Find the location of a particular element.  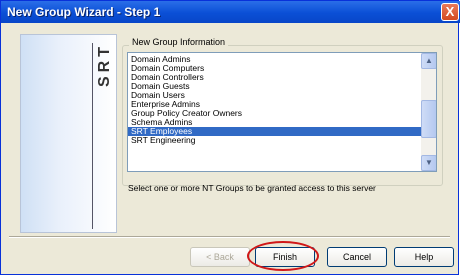

finish-button: Finish is located at coordinates (285, 257).